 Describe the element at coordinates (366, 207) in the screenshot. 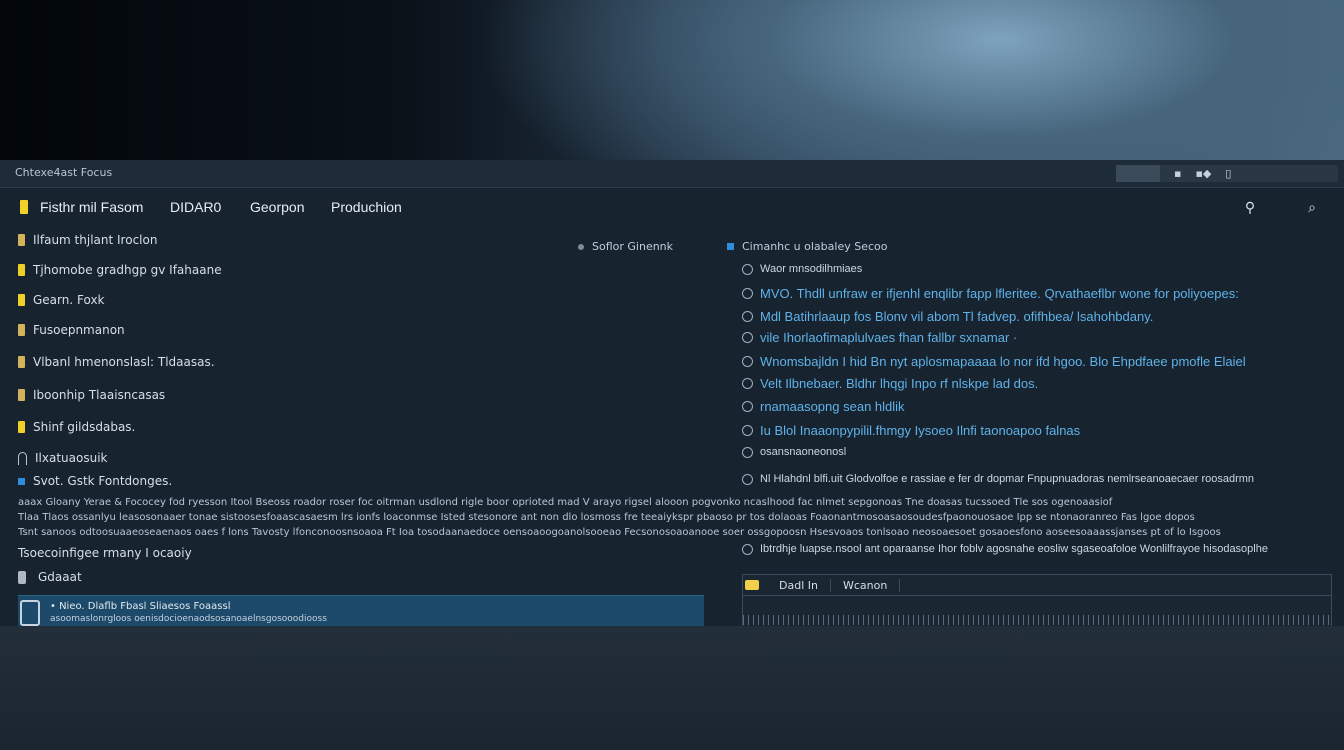

I see `menu-production: Produchion` at that location.